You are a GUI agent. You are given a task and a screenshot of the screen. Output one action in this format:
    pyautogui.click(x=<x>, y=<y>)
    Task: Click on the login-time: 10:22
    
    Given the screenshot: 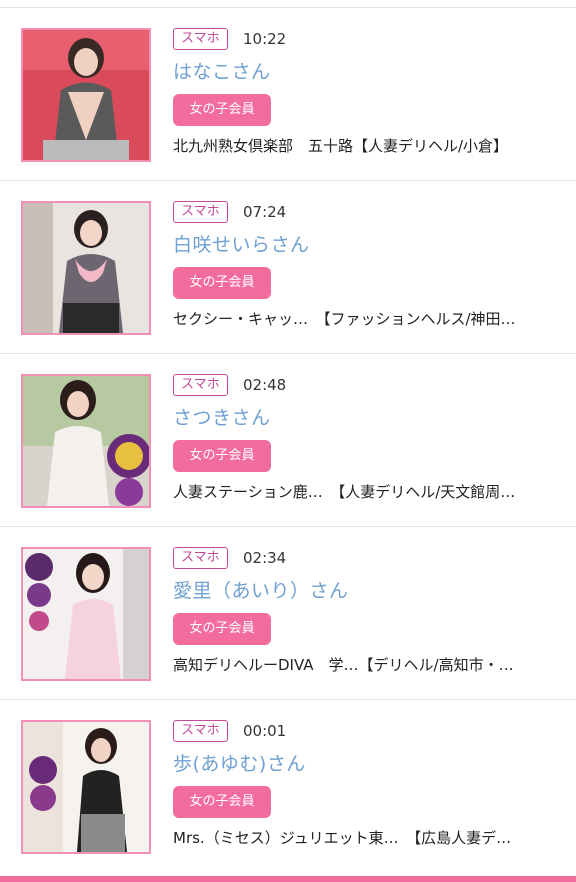 What is the action you would take?
    pyautogui.click(x=265, y=39)
    